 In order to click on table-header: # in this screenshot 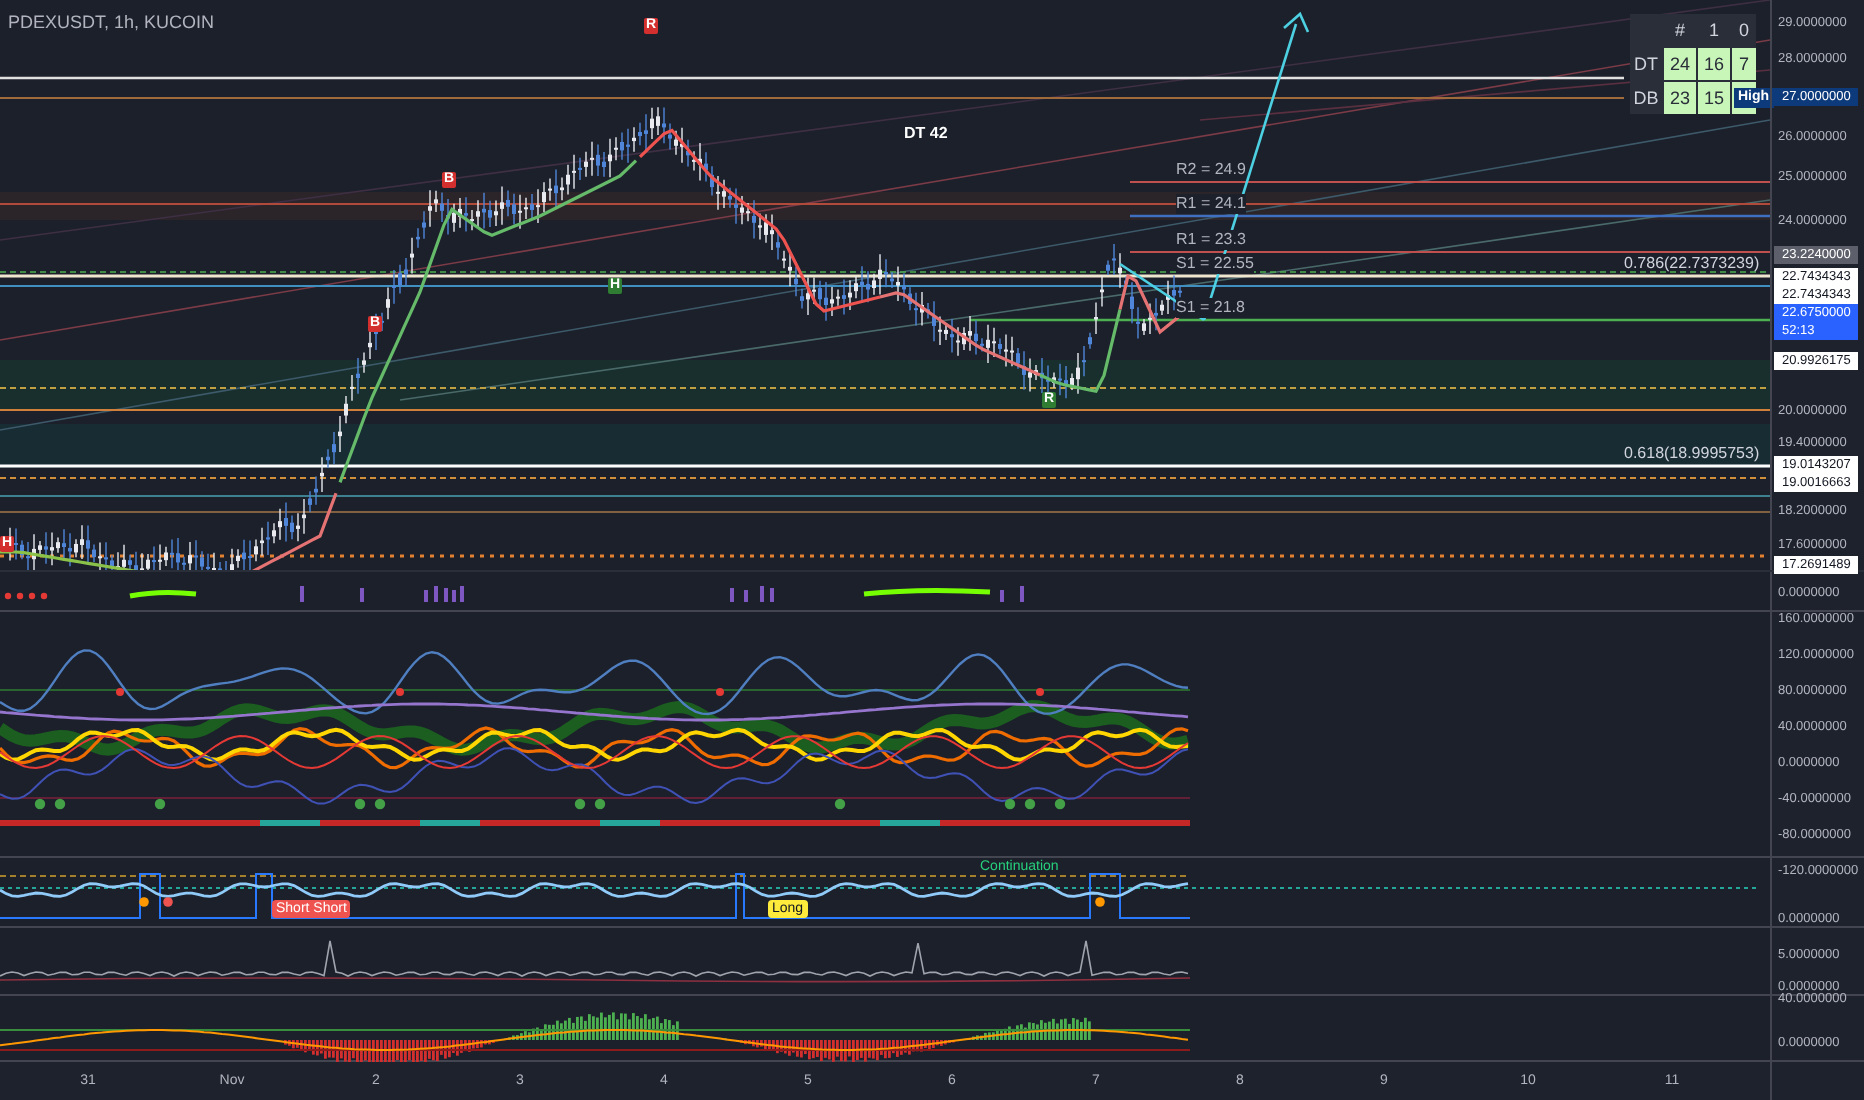, I will do `click(1679, 31)`.